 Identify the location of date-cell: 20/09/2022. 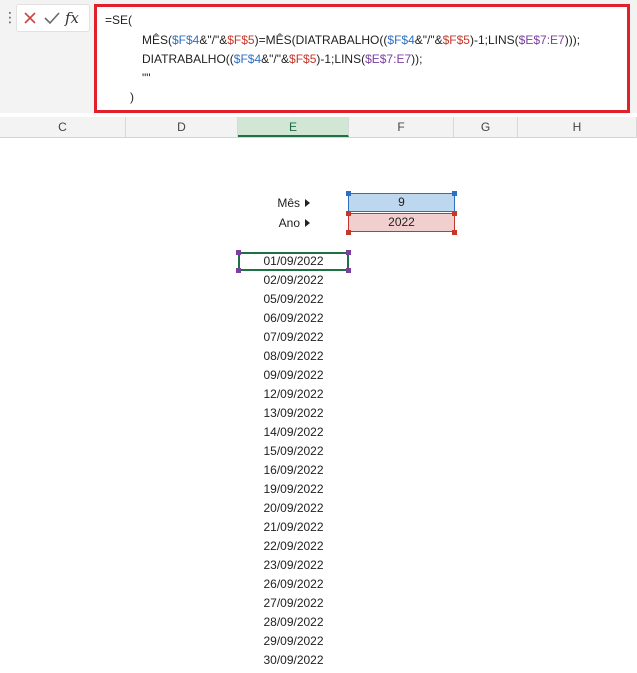
(293, 508).